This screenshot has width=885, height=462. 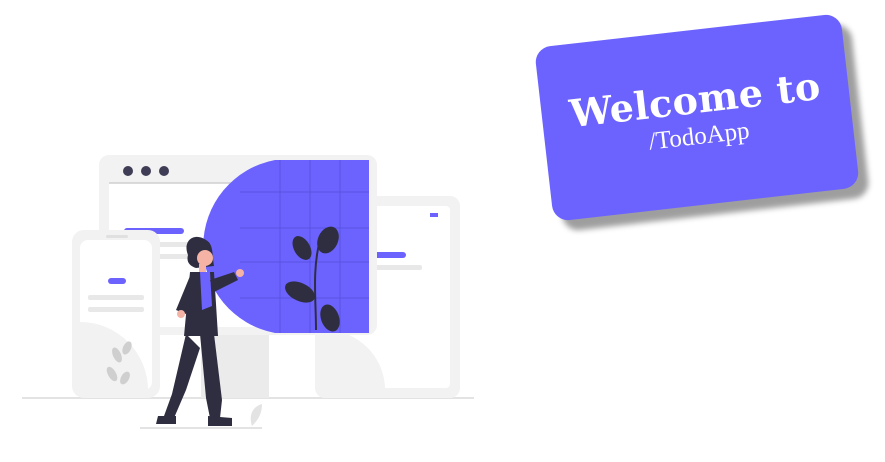 I want to click on tablet-menu-icon, so click(x=434, y=215).